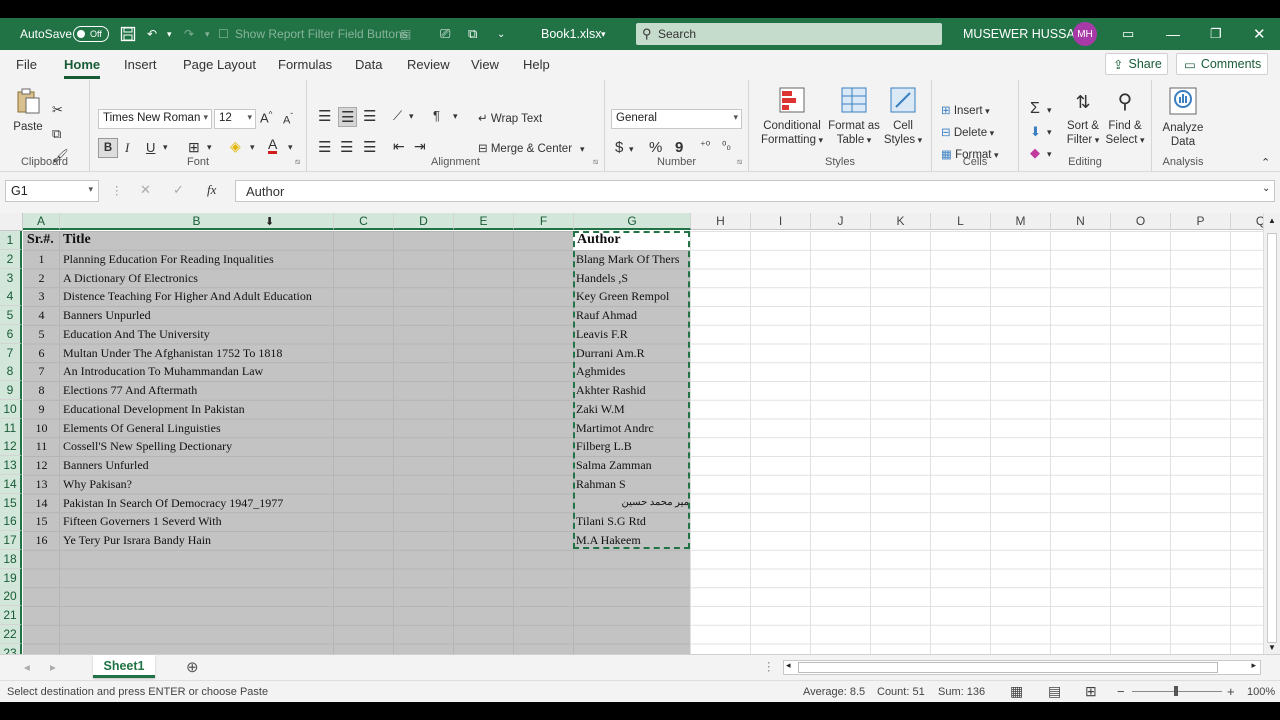  What do you see at coordinates (11, 540) in the screenshot?
I see `row-header-17: 17` at bounding box center [11, 540].